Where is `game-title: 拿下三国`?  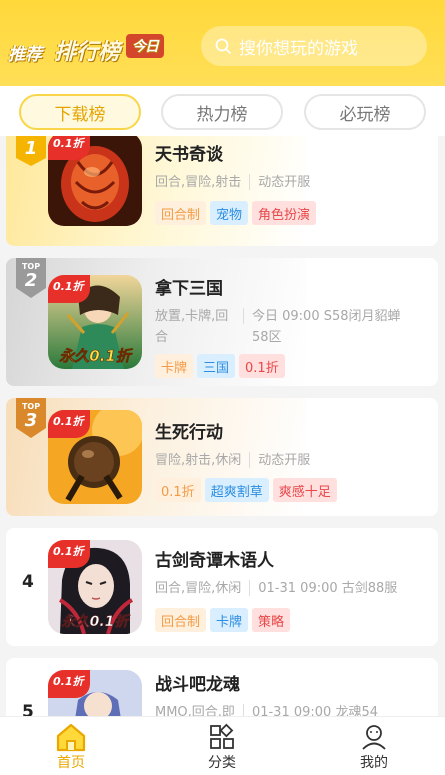 game-title: 拿下三国 is located at coordinates (189, 289).